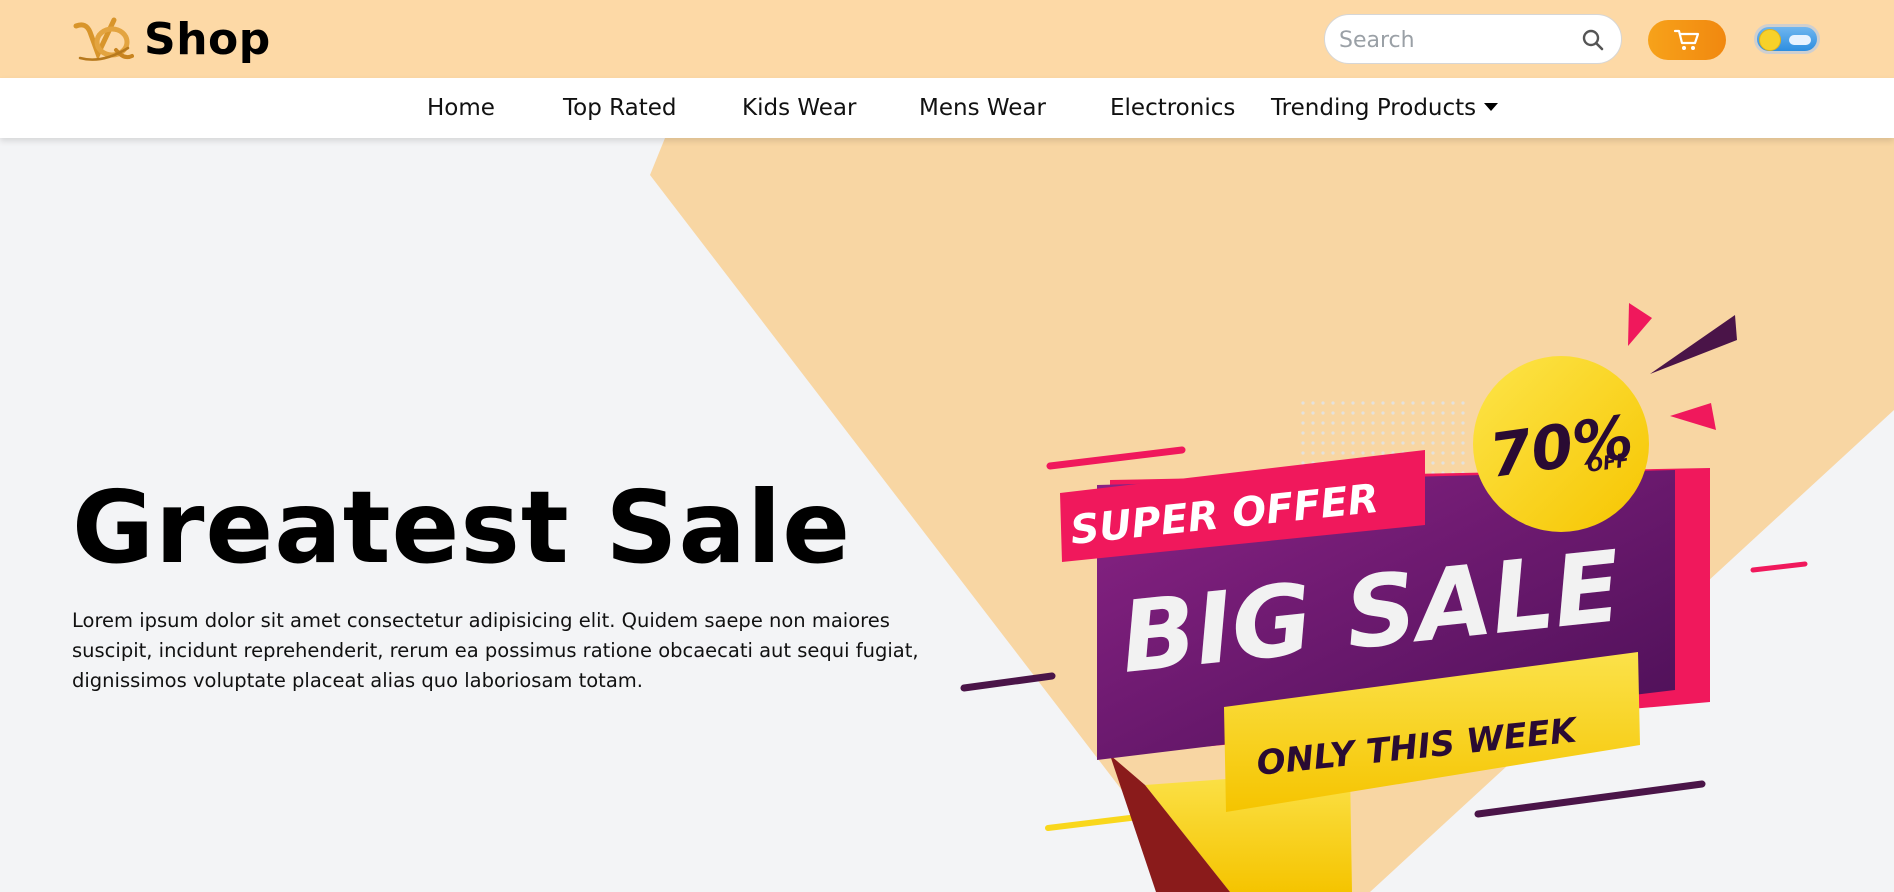  Describe the element at coordinates (1454, 40) in the screenshot. I see `search-input` at that location.